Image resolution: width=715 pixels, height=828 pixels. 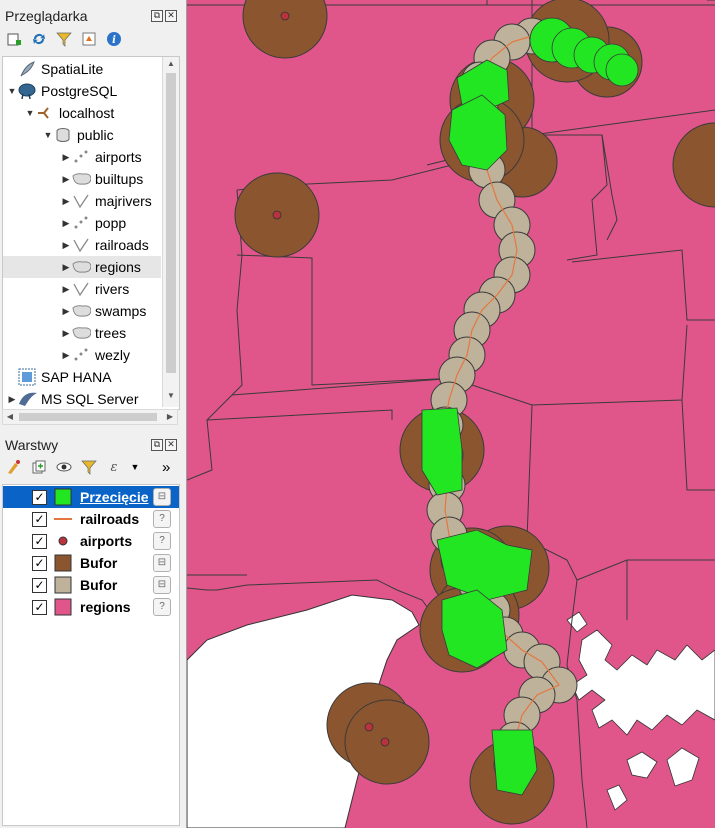 I want to click on tree-item-wezly: ▶ wezly, so click(x=82, y=355).